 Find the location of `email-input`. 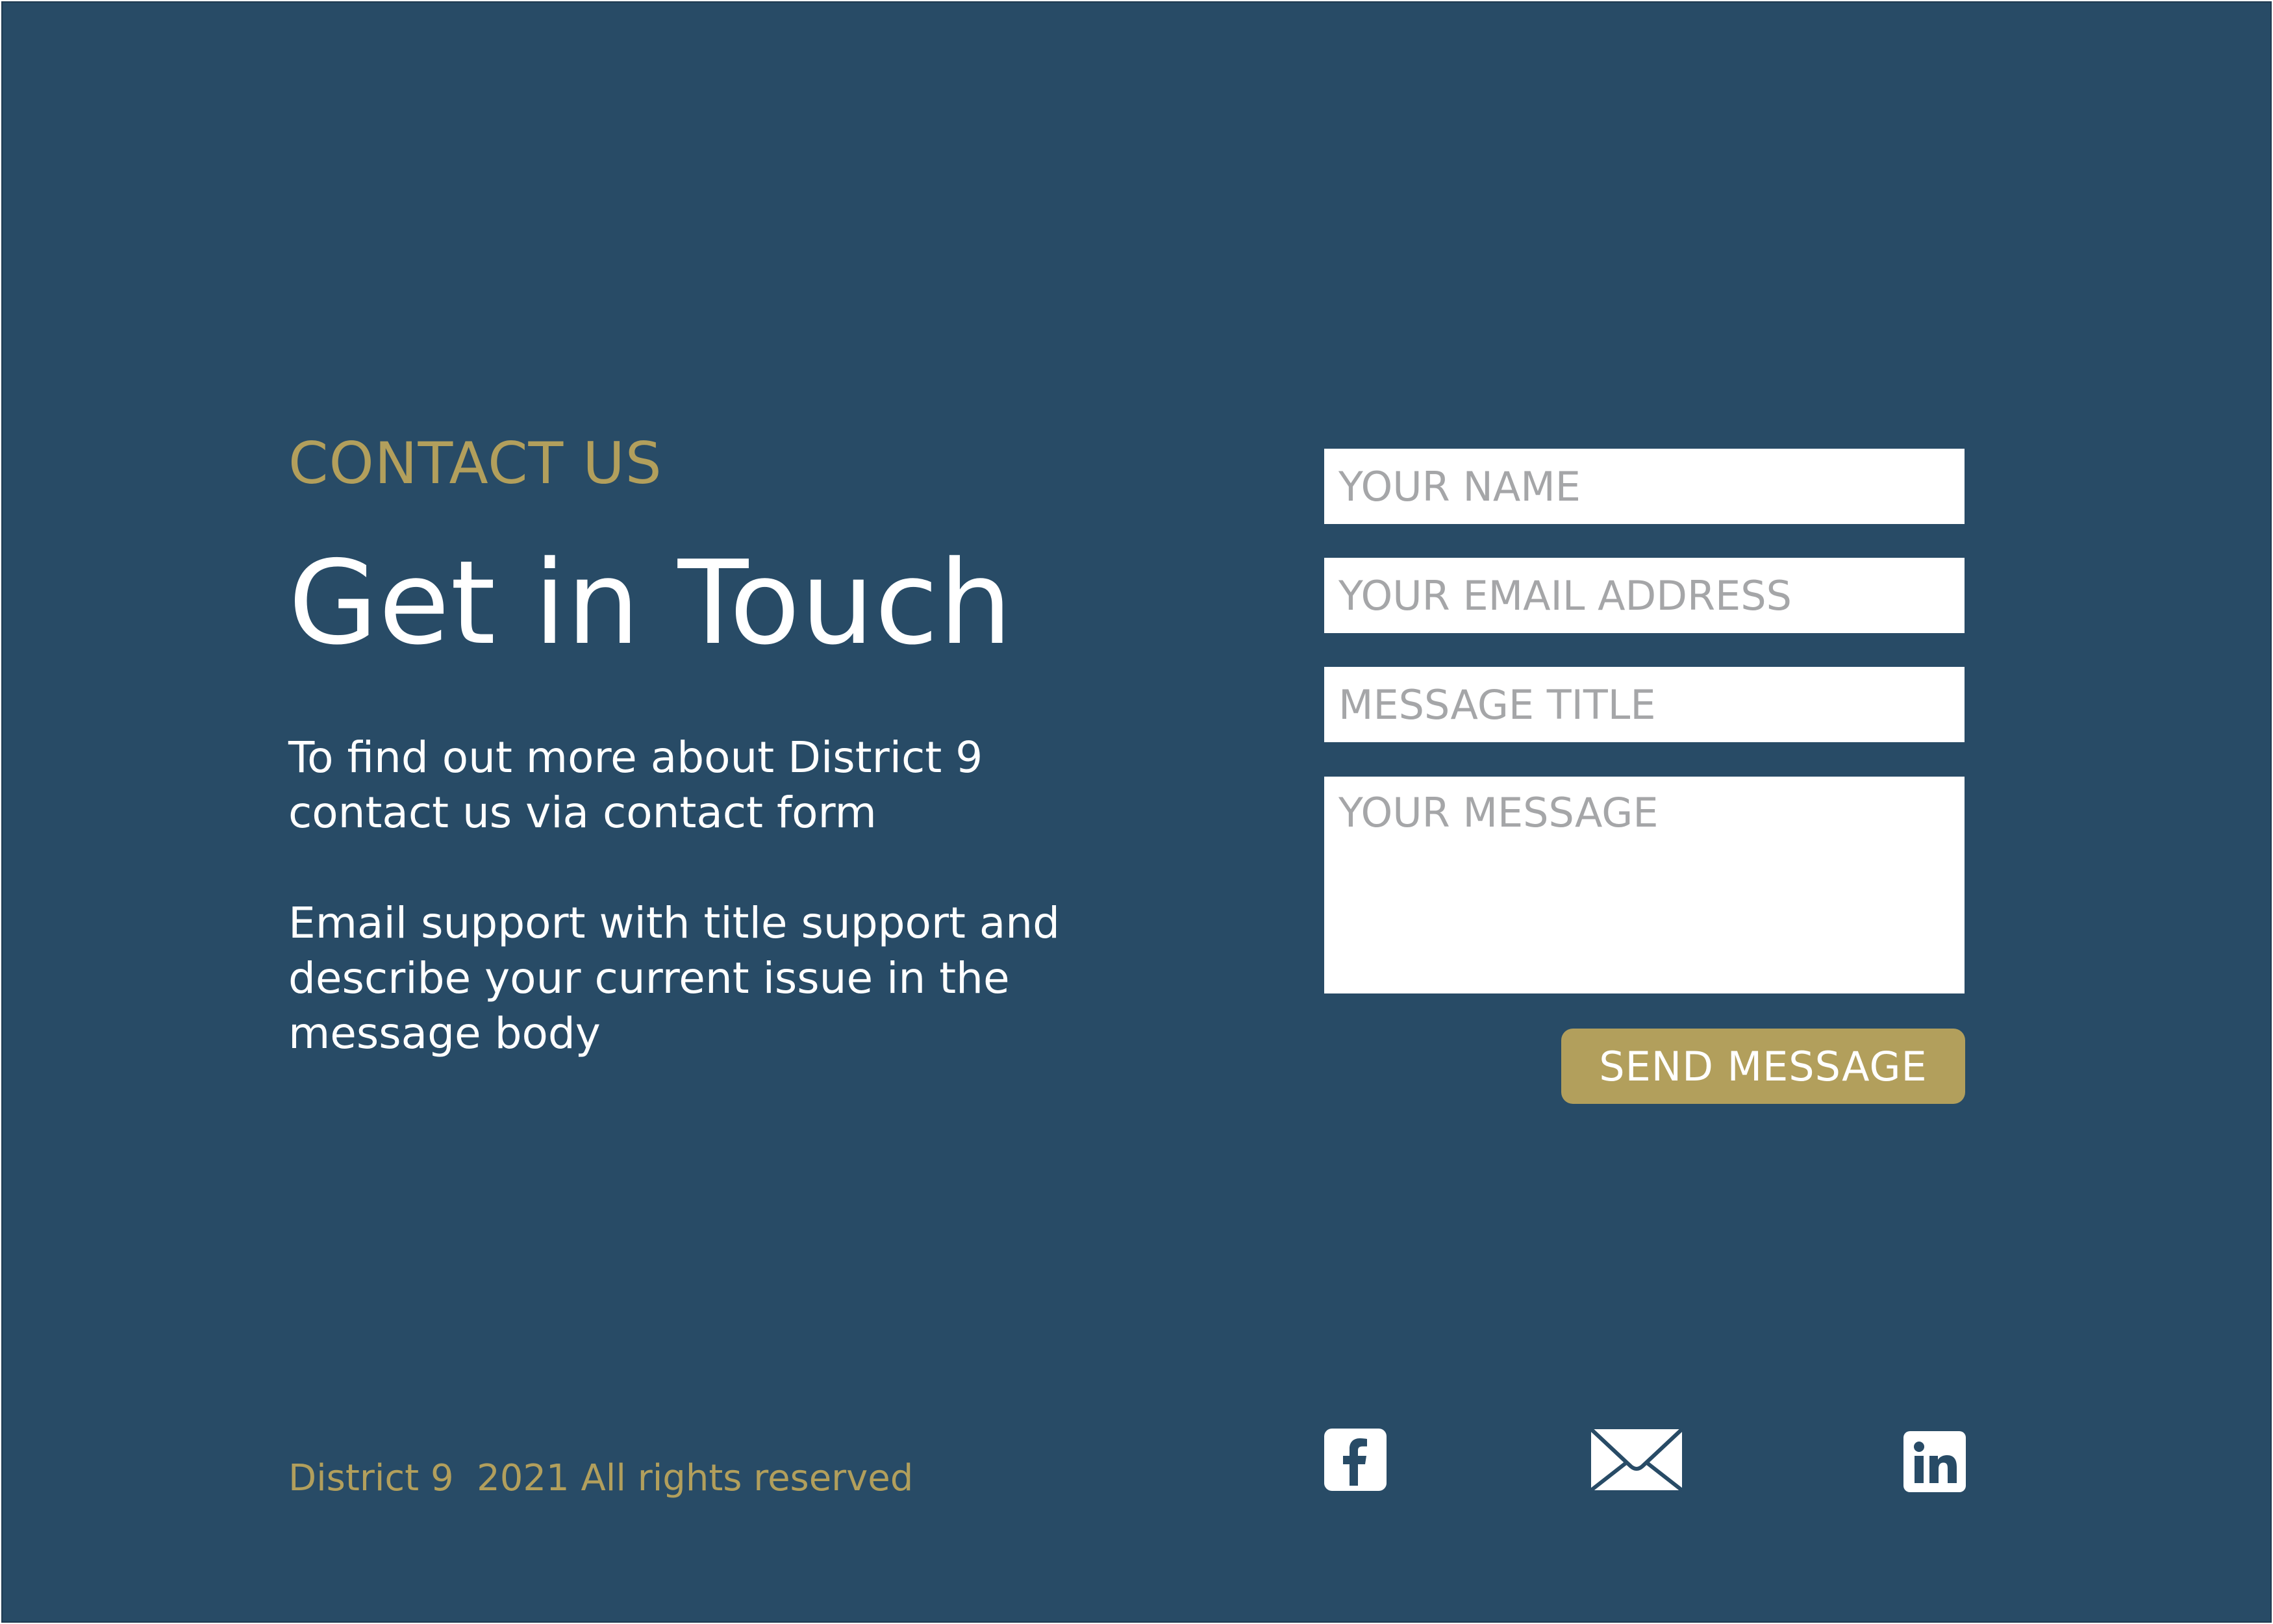

email-input is located at coordinates (1644, 595).